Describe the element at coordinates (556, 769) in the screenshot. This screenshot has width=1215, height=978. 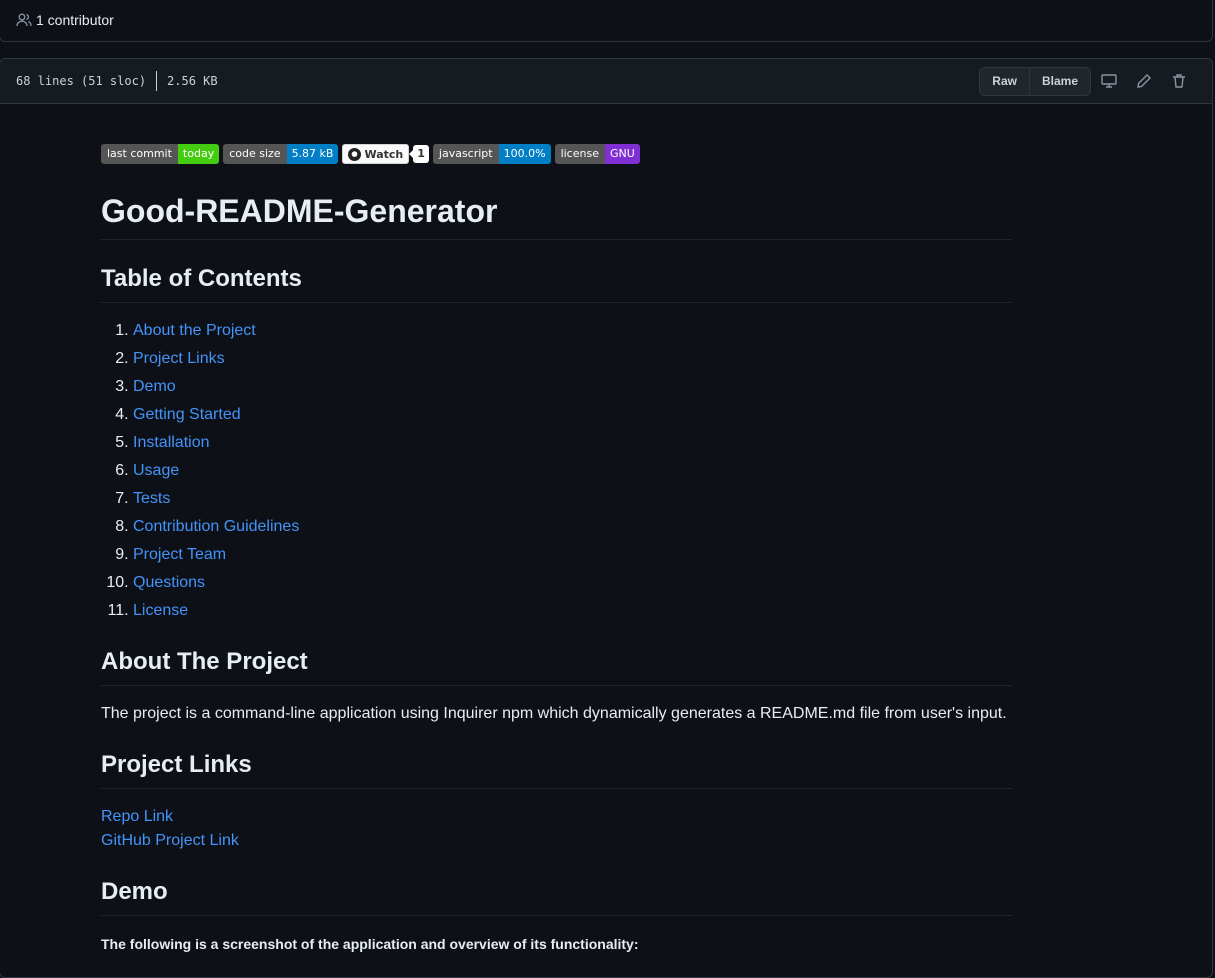
I see `links-heading: Project Links` at that location.